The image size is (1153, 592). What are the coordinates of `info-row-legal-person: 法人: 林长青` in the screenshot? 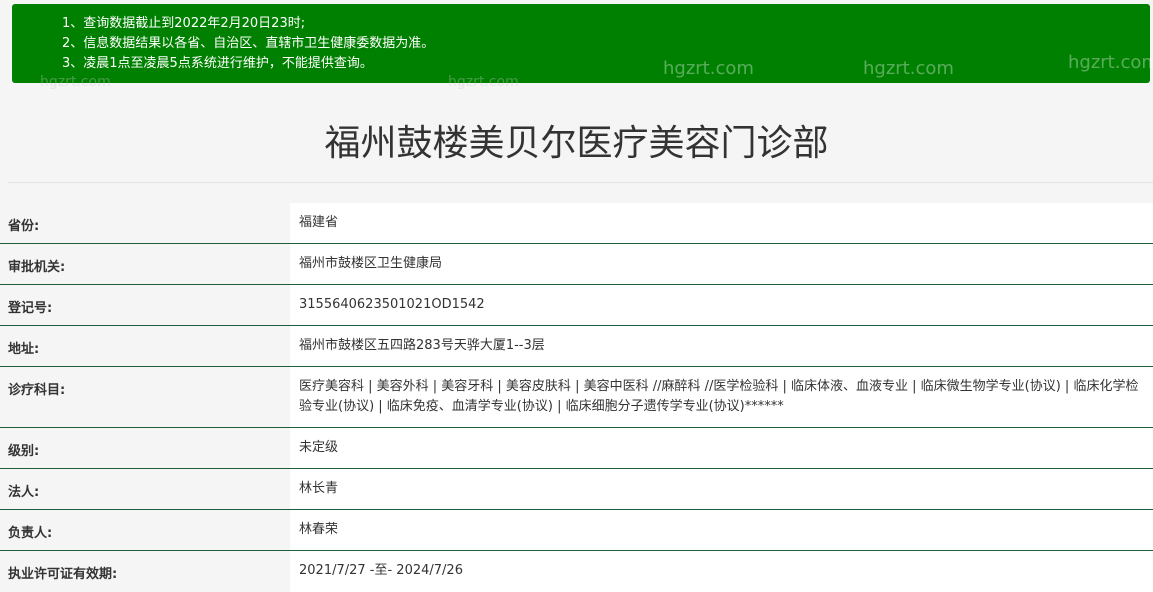 It's located at (576, 489).